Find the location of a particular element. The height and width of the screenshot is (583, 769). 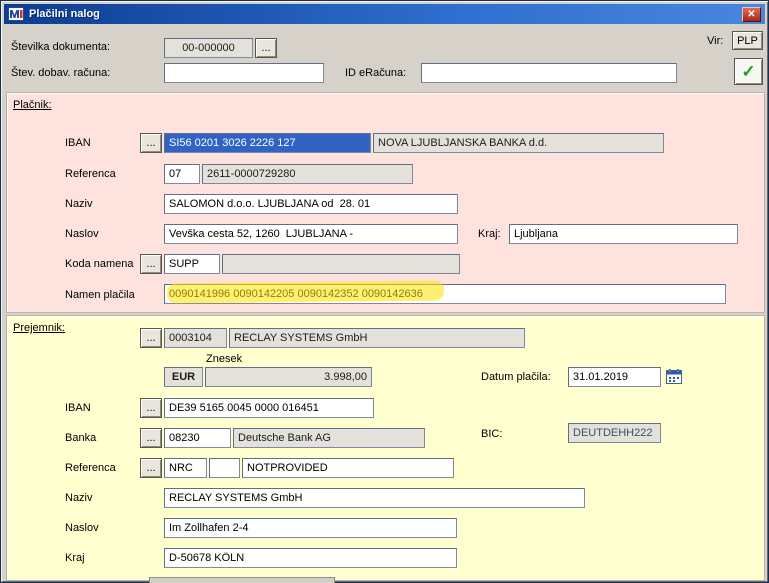

purpose-code-input is located at coordinates (192, 264).